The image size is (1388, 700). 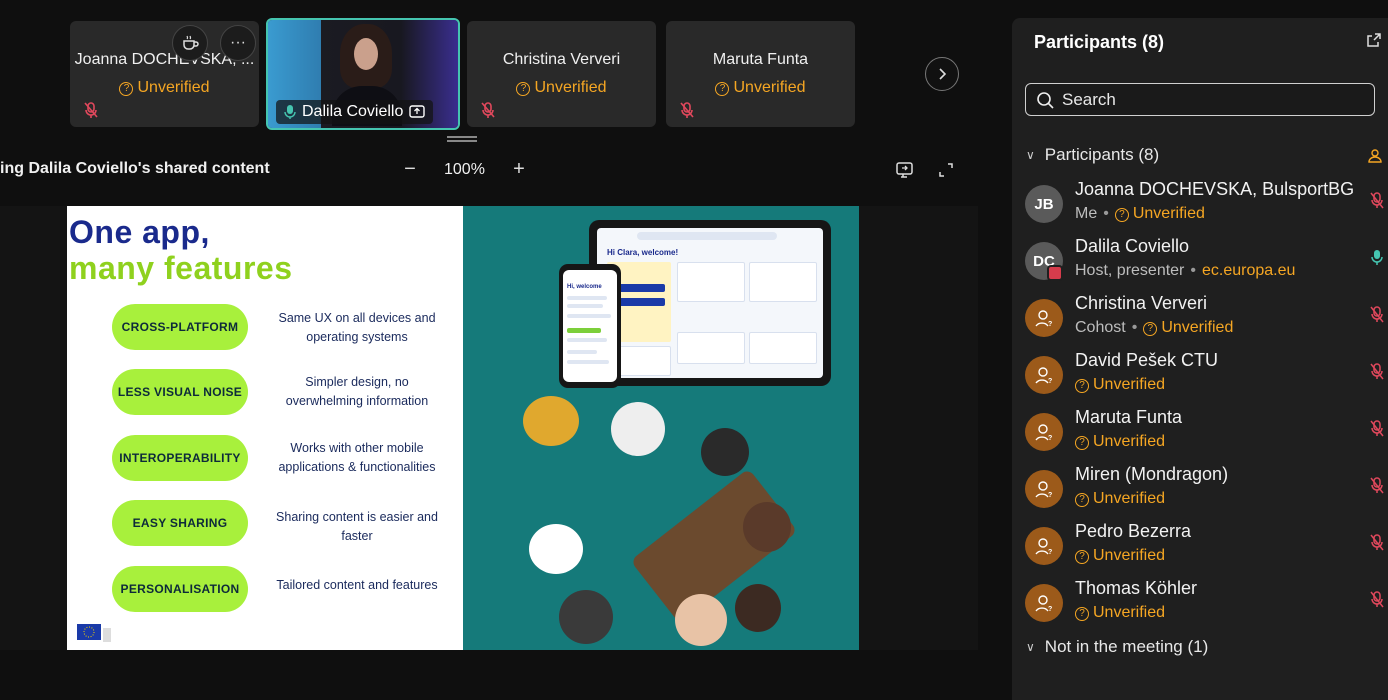 What do you see at coordinates (1055, 273) in the screenshot?
I see `presenting-badge-icon` at bounding box center [1055, 273].